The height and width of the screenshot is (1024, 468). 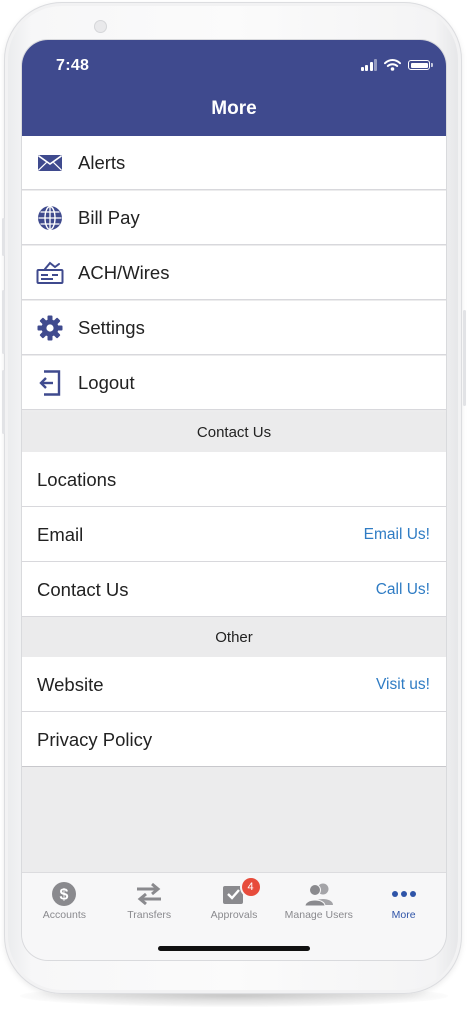 I want to click on row-contact-us: Contact Us Call Us!, so click(x=234, y=589).